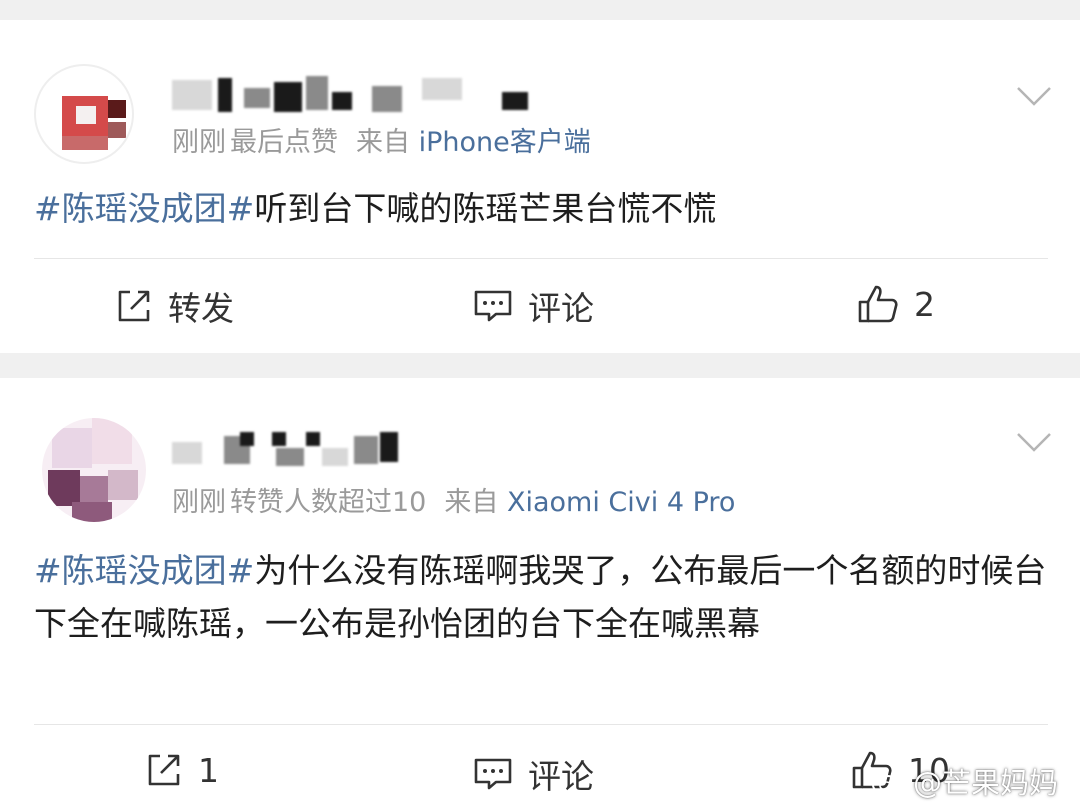 The width and height of the screenshot is (1080, 812). I want to click on post-source: Xiaomi Civi 4 Pro, so click(621, 502).